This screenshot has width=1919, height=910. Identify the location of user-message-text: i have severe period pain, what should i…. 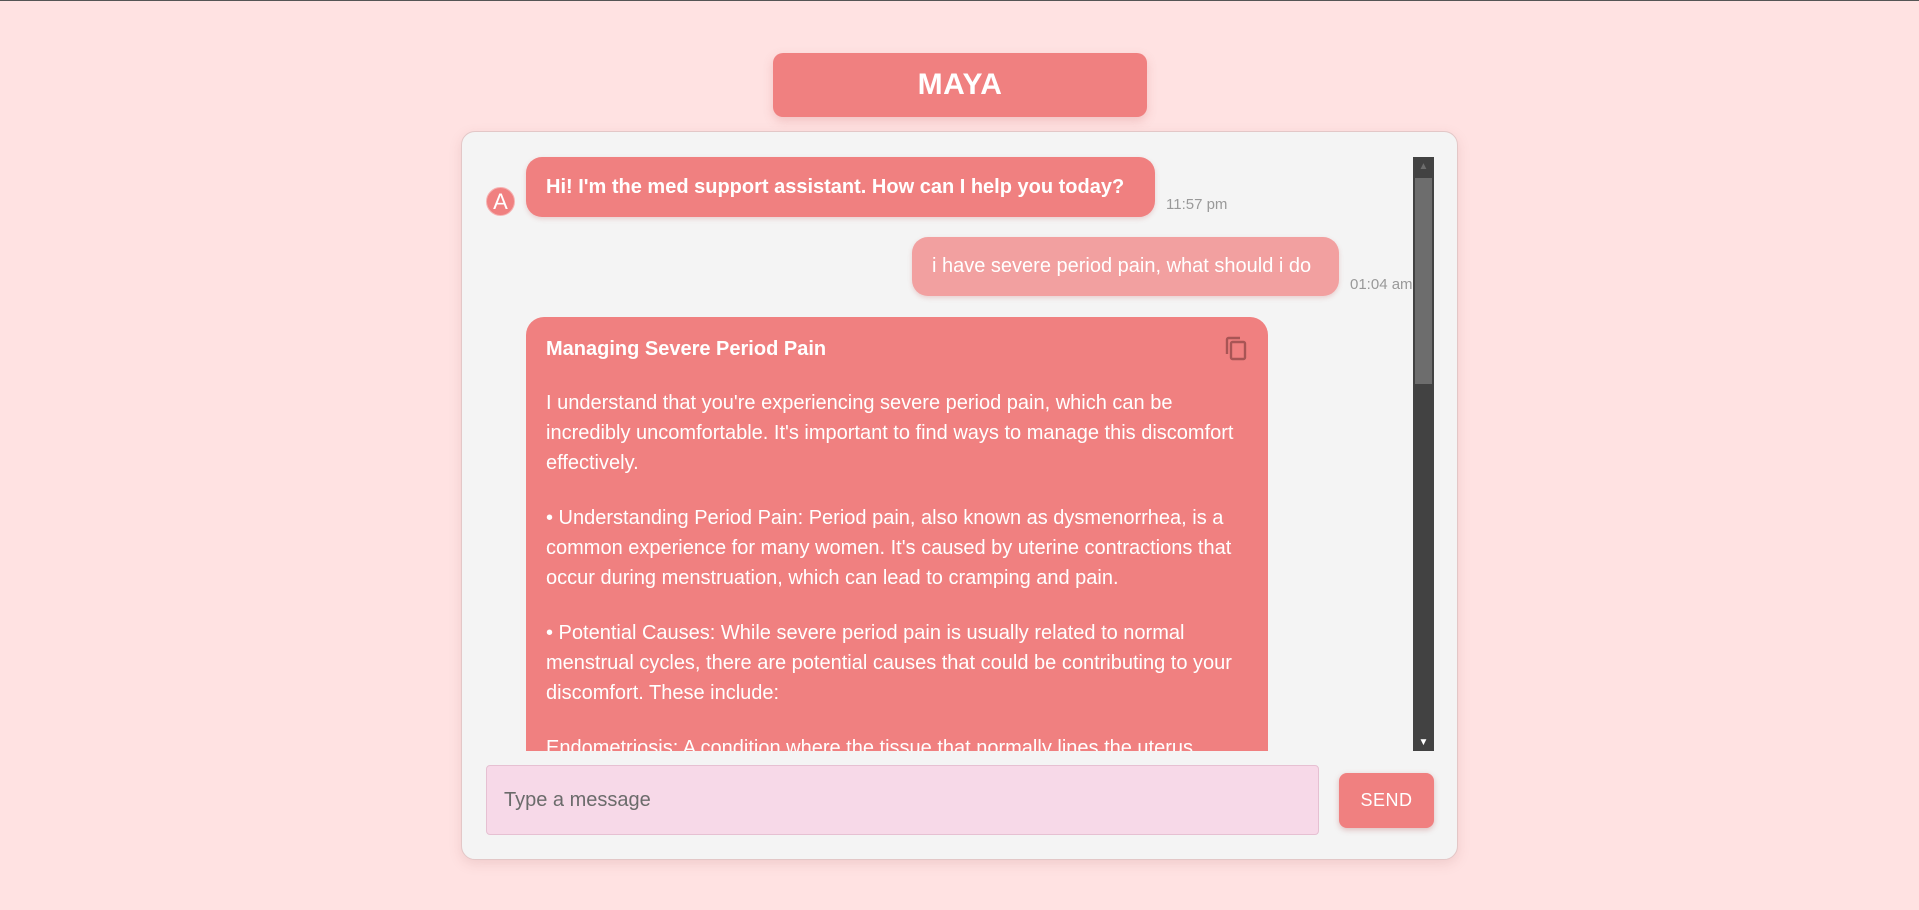
(1122, 266).